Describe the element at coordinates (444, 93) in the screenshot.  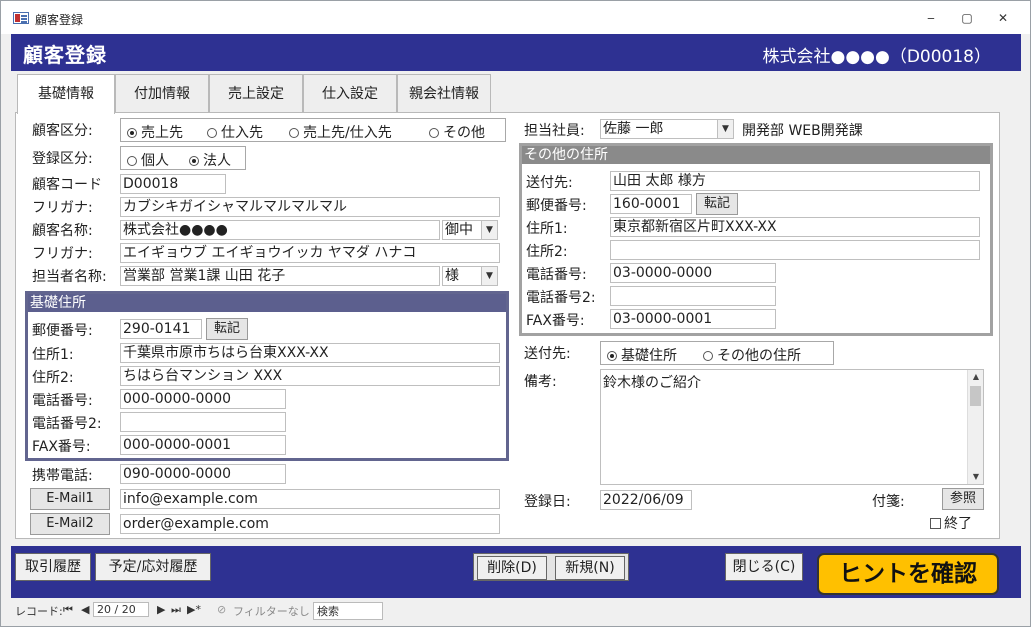
I see `tab-parent-company-info: 親会社情報` at that location.